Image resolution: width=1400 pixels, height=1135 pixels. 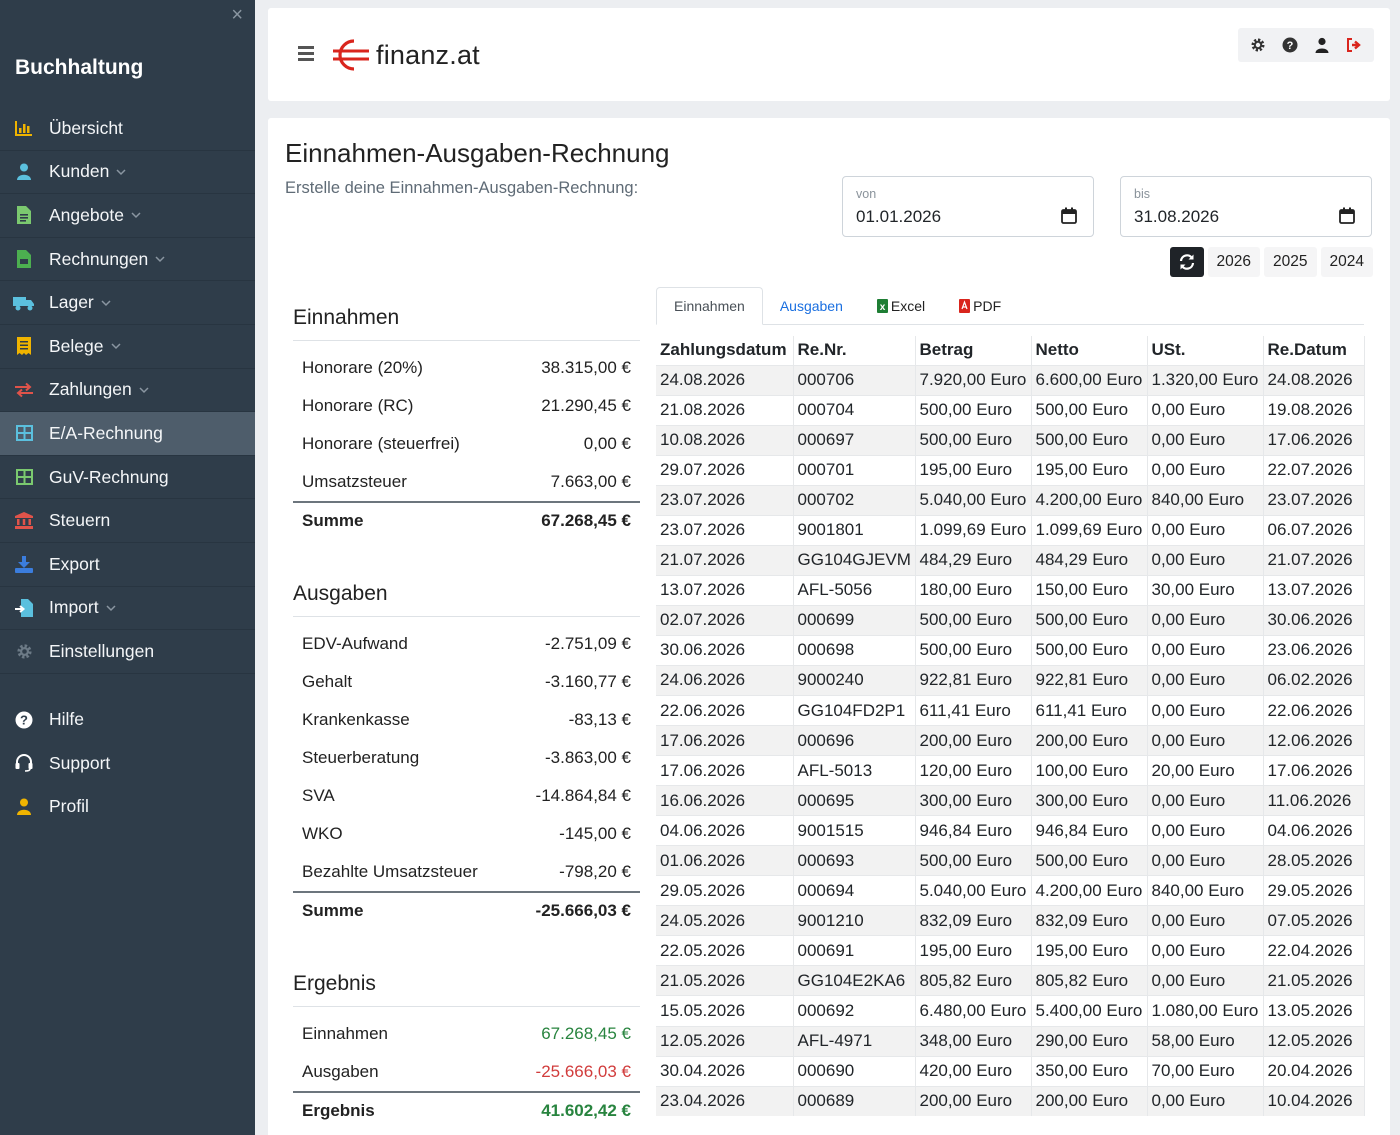 What do you see at coordinates (127, 173) in the screenshot?
I see `sidebar-item-kunden: Kunden` at bounding box center [127, 173].